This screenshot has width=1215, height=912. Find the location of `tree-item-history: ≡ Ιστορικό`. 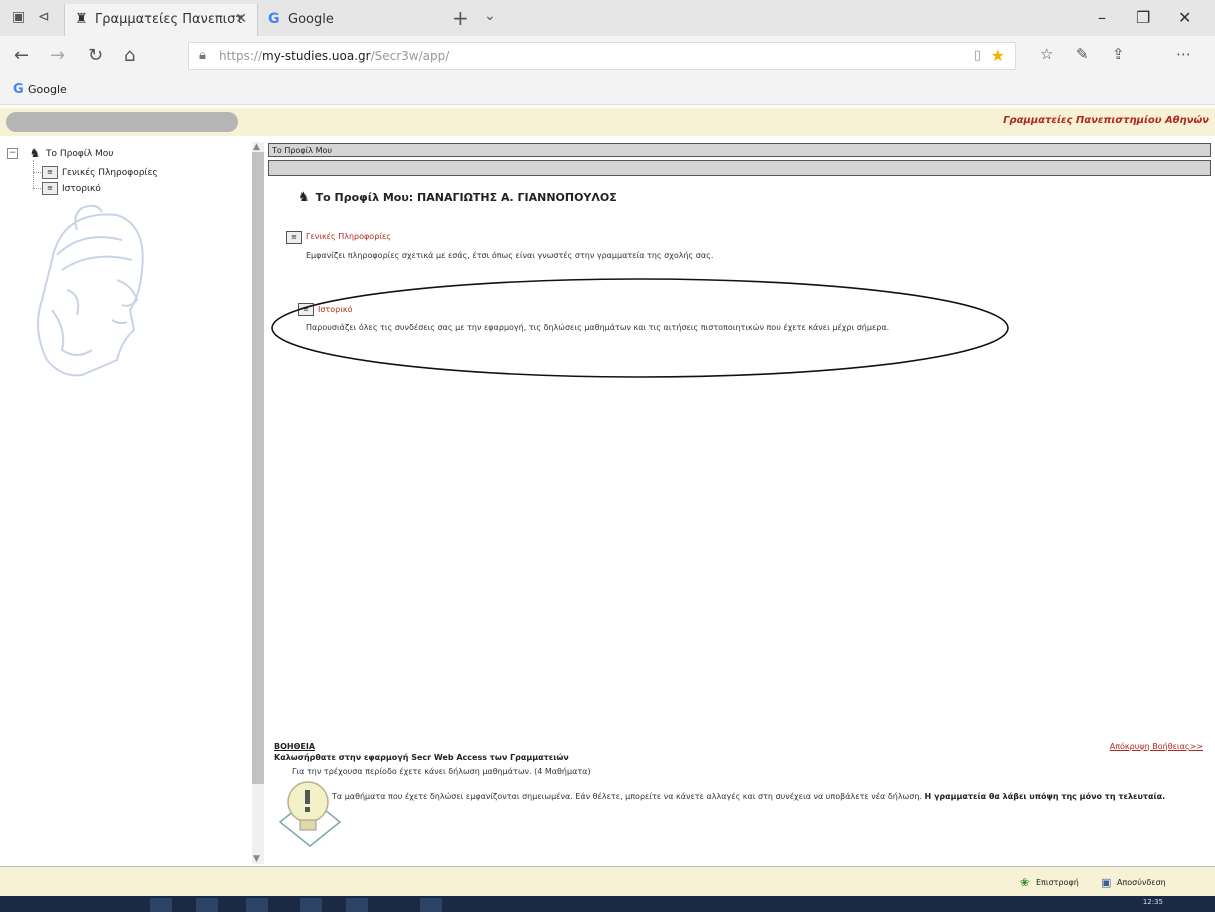

tree-item-history: ≡ Ιστορικό is located at coordinates (71, 188).